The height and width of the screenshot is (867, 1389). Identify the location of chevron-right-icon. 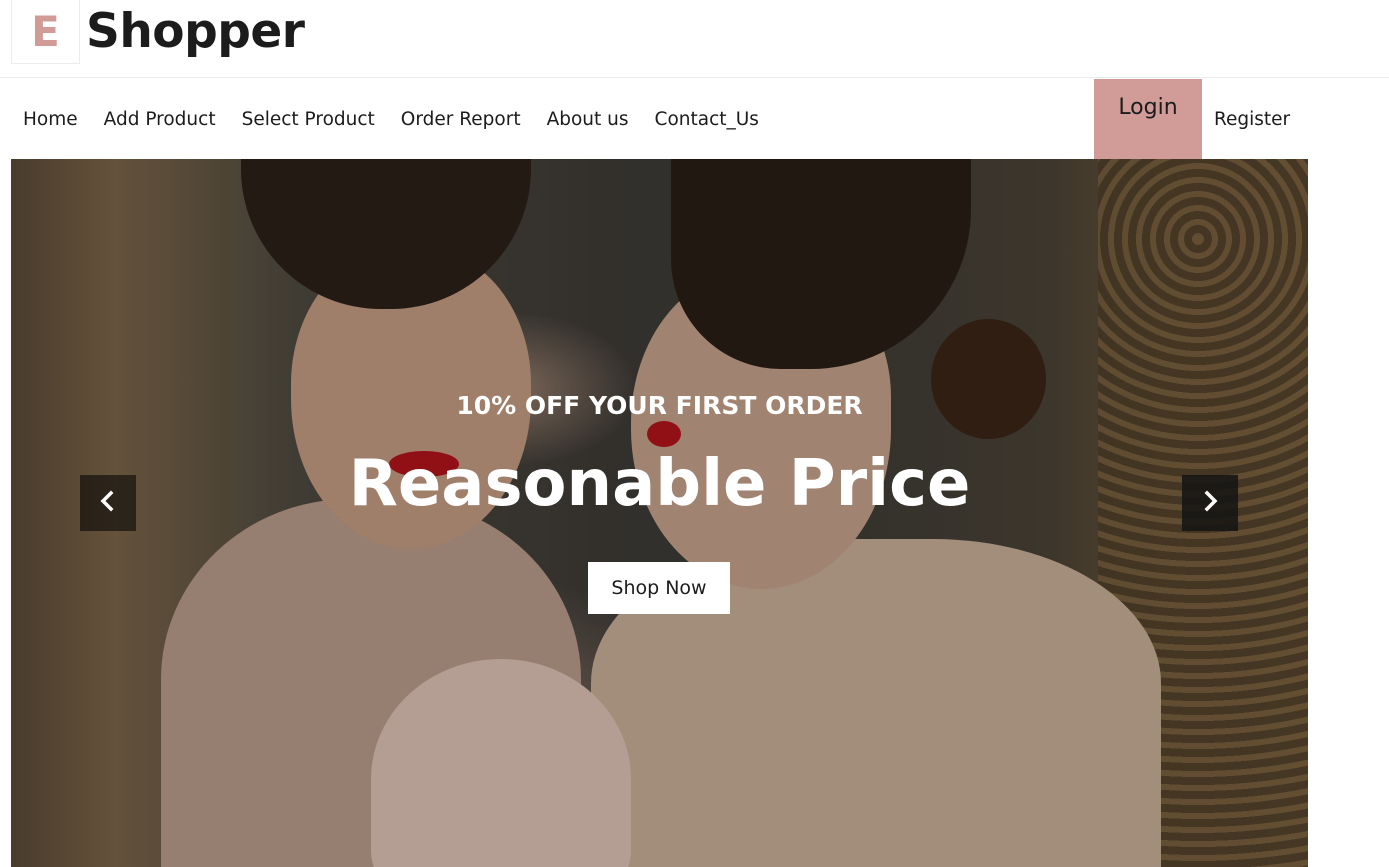
(1210, 503).